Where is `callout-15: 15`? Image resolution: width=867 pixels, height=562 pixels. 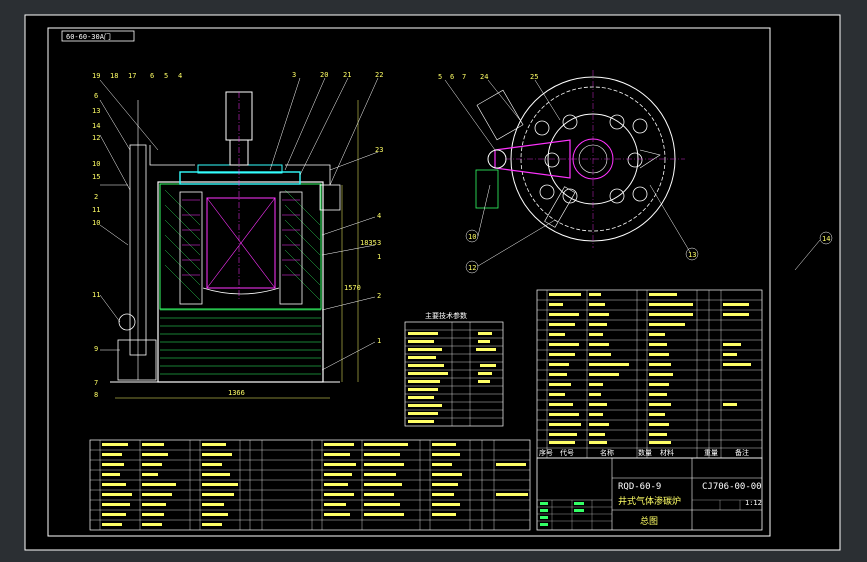 callout-15: 15 is located at coordinates (96, 177).